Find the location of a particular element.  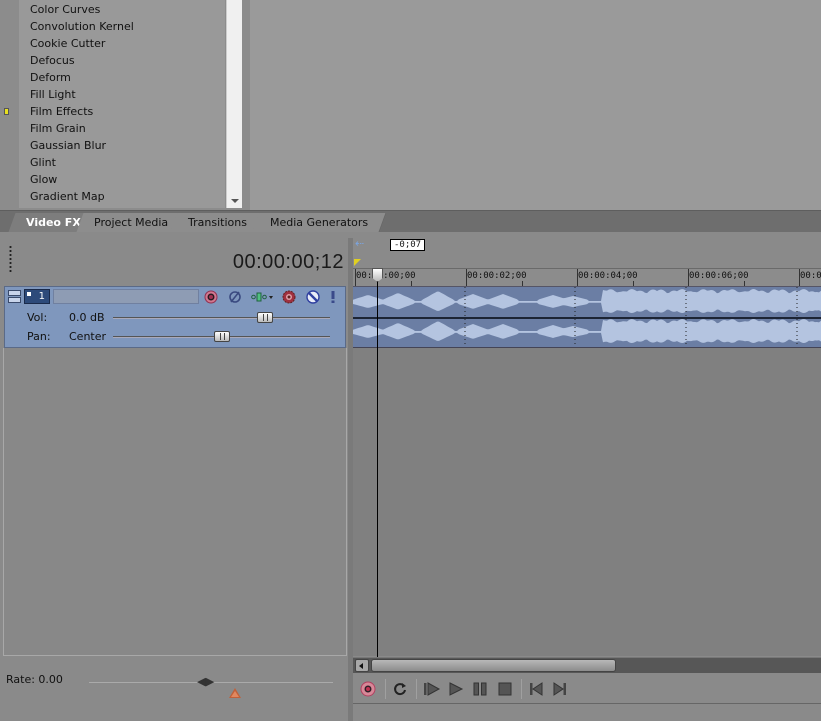

tab-transitions: Transitions is located at coordinates (218, 222).